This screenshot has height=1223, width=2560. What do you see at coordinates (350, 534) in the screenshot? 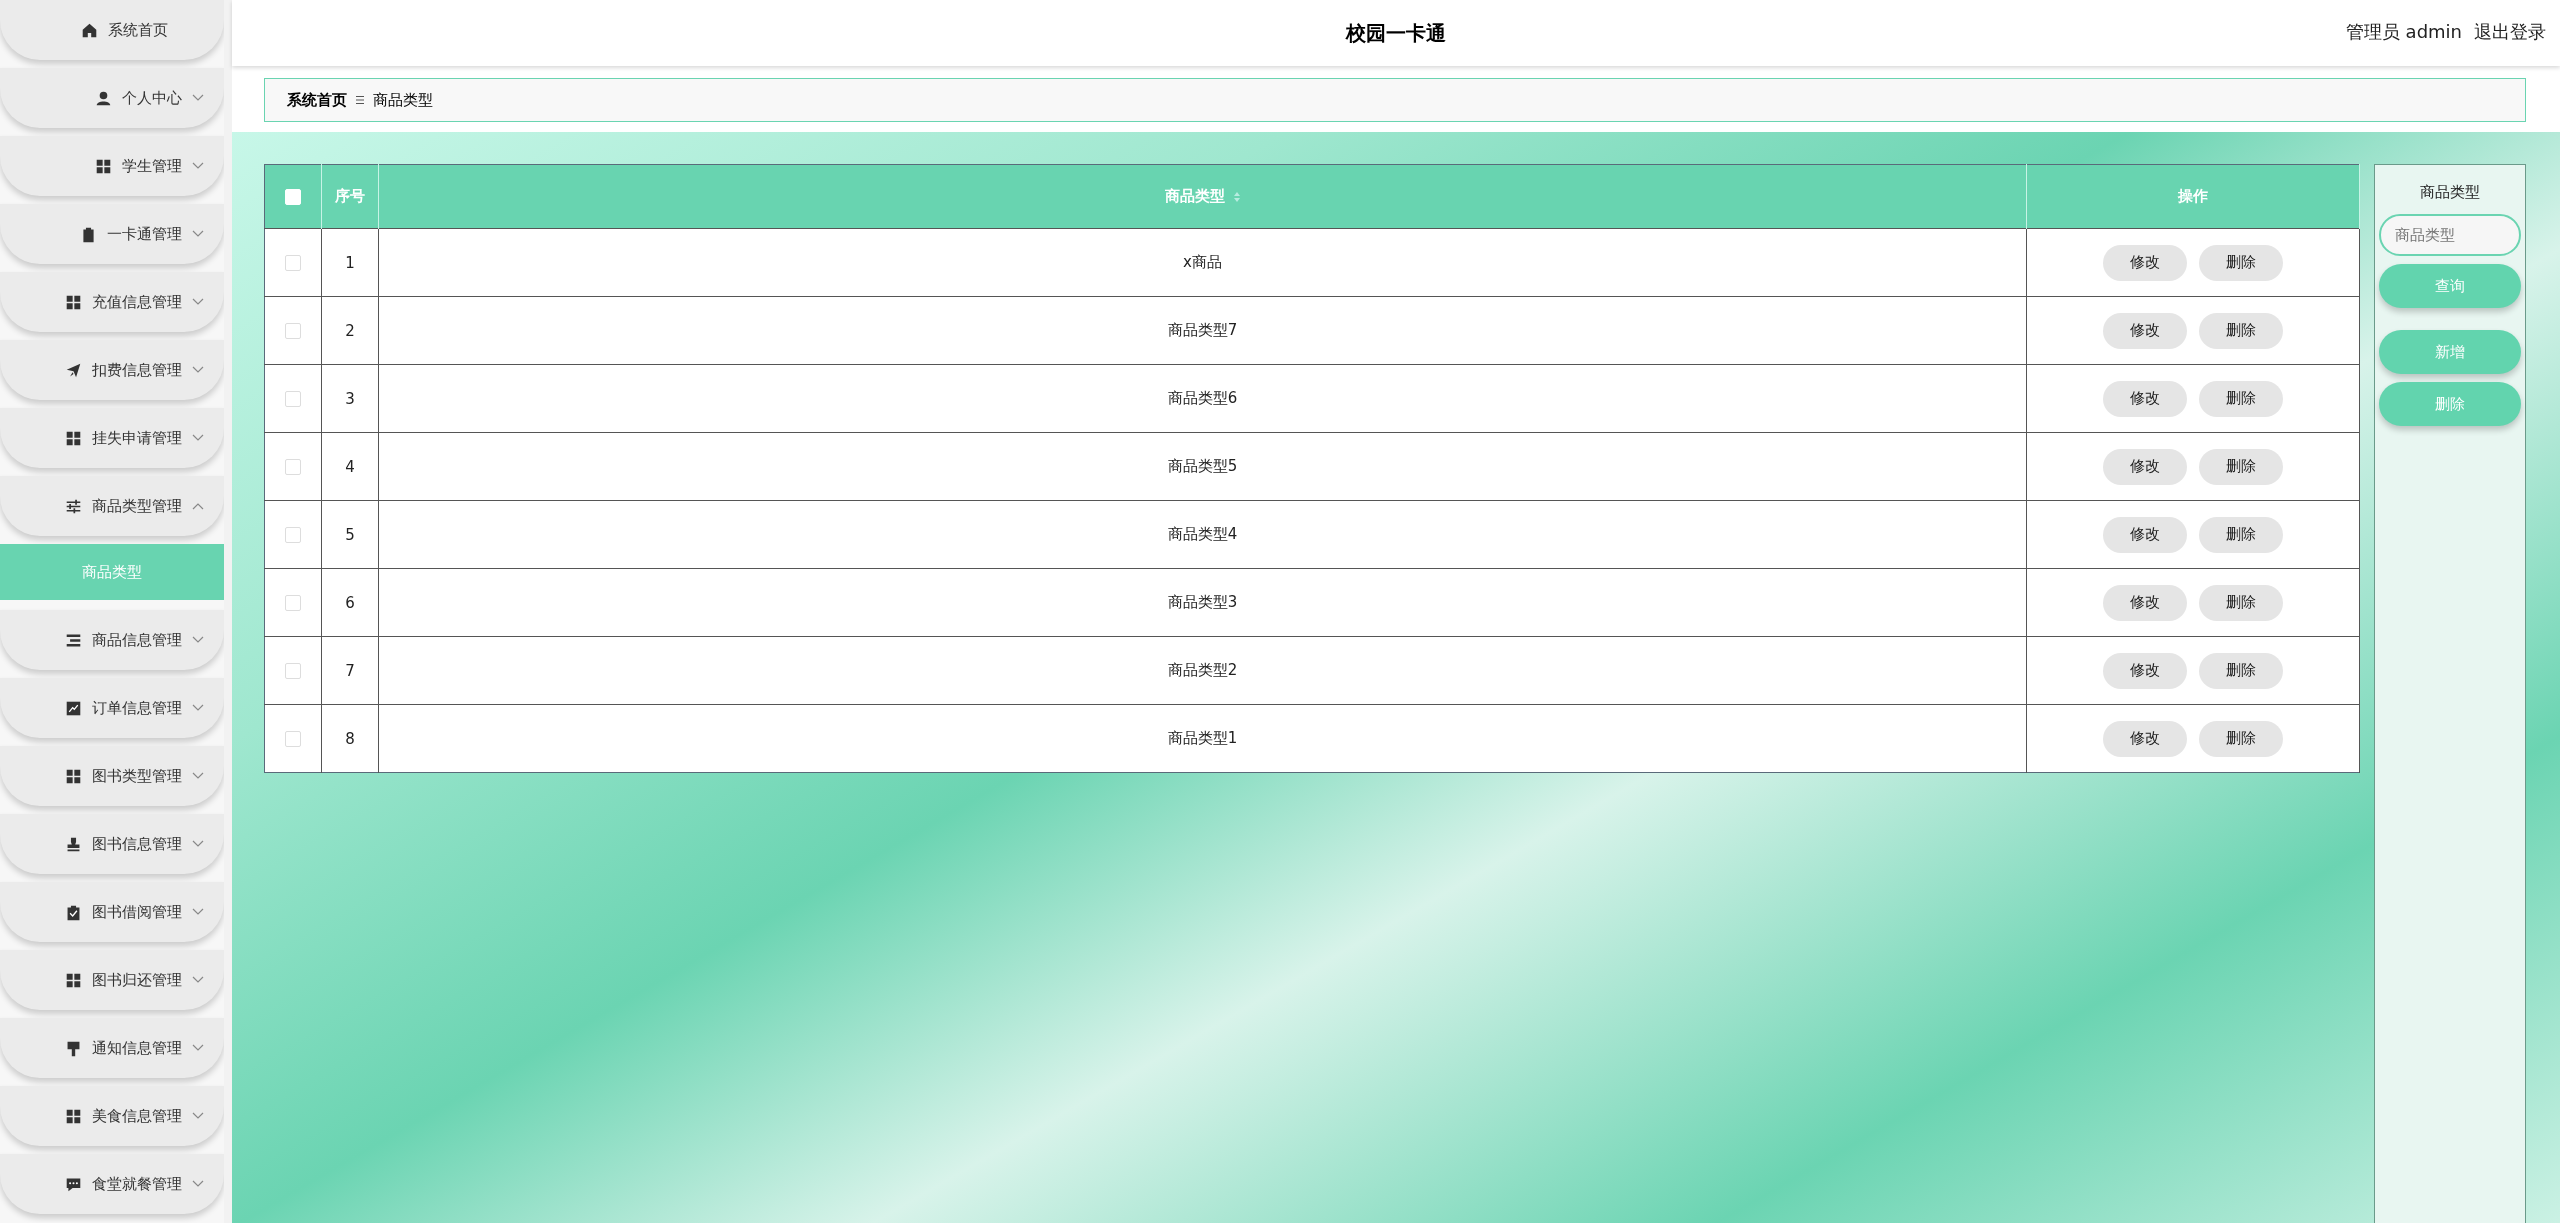
I see `table-cell: 5` at bounding box center [350, 534].